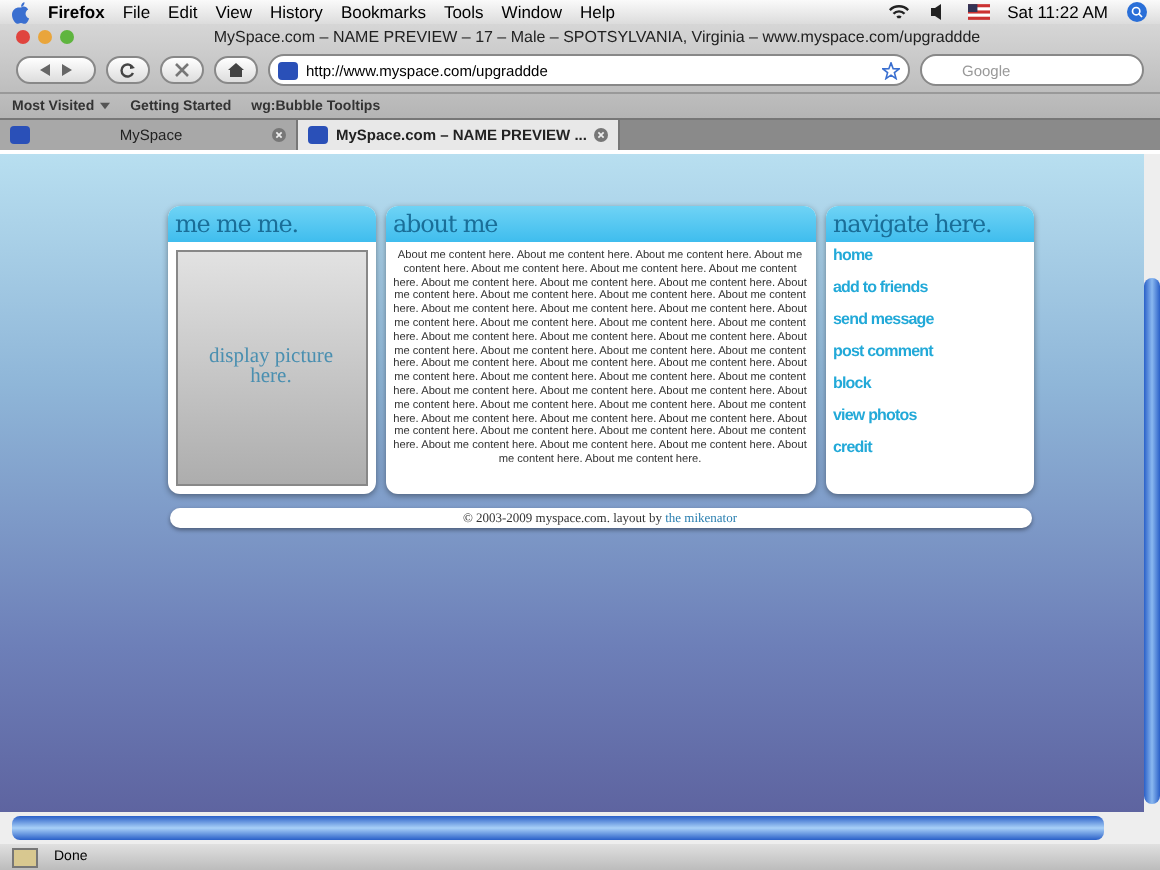 Image resolution: width=1160 pixels, height=870 pixels. I want to click on menu-item: Tools, so click(463, 12).